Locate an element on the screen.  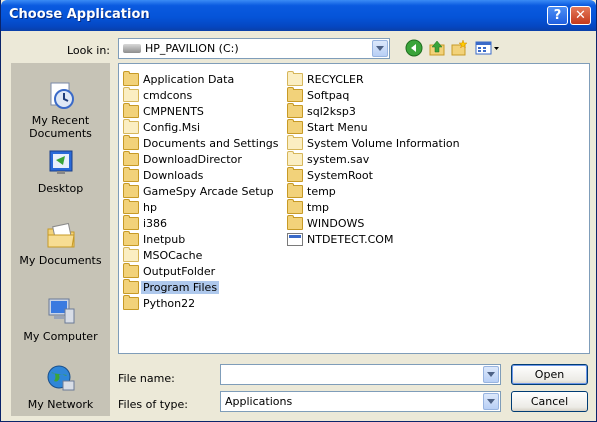
place-my-network: My Network is located at coordinates (60, 387).